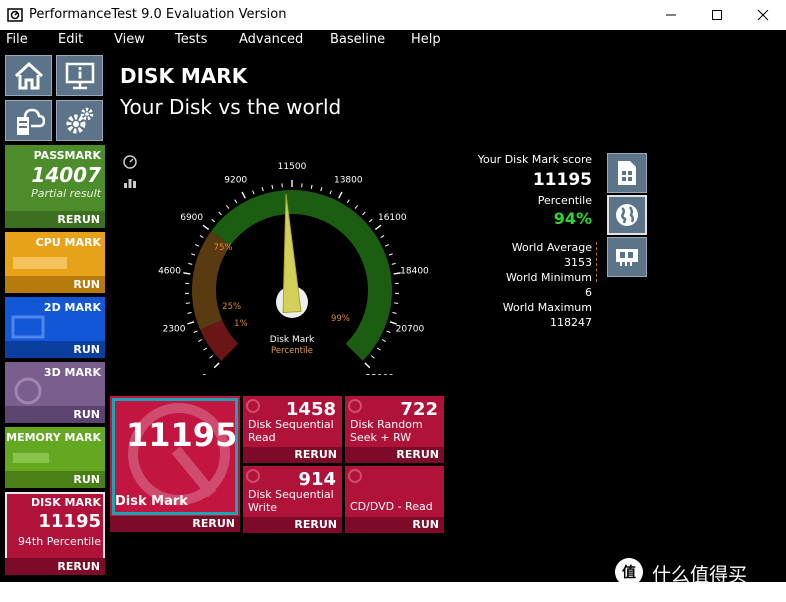  Describe the element at coordinates (175, 524) in the screenshot. I see `disk-mark-tile-rerun-button: RERUN` at that location.